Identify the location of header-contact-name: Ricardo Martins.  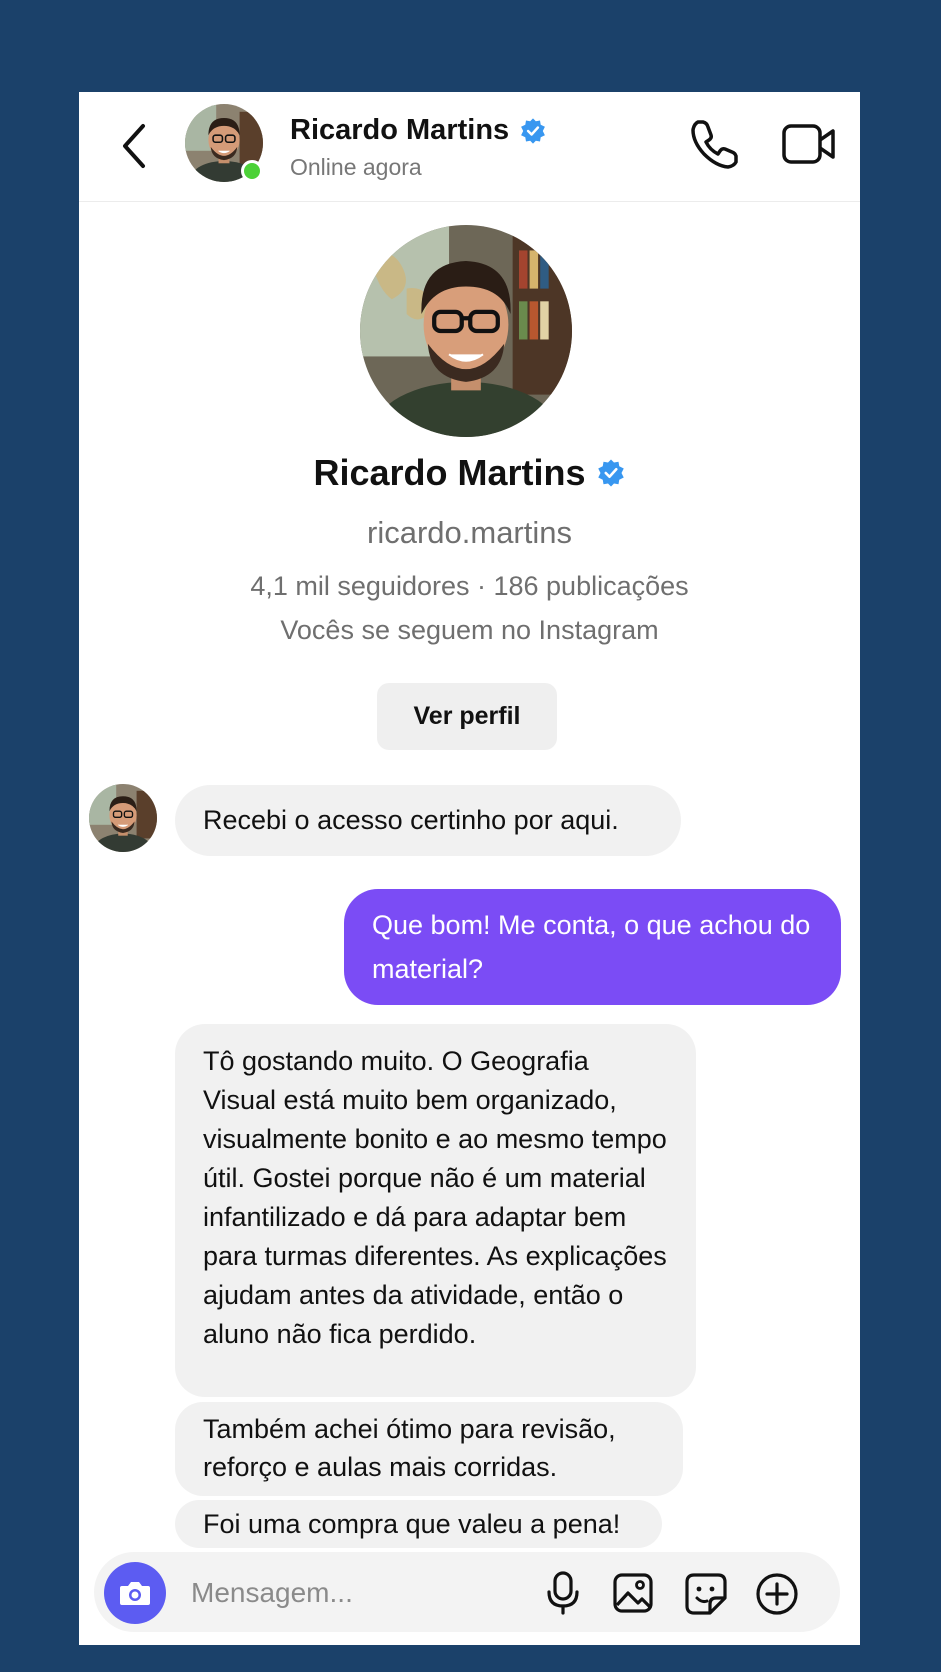
(418, 130).